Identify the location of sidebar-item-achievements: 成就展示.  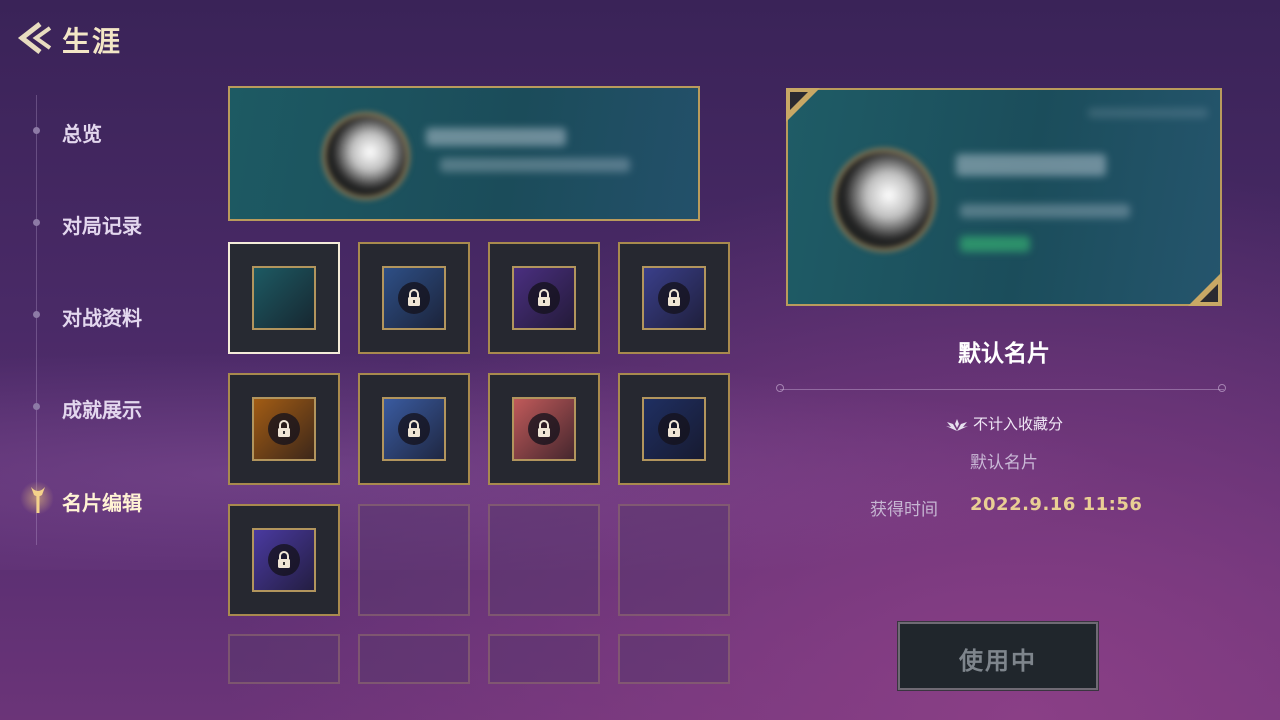
(111, 408).